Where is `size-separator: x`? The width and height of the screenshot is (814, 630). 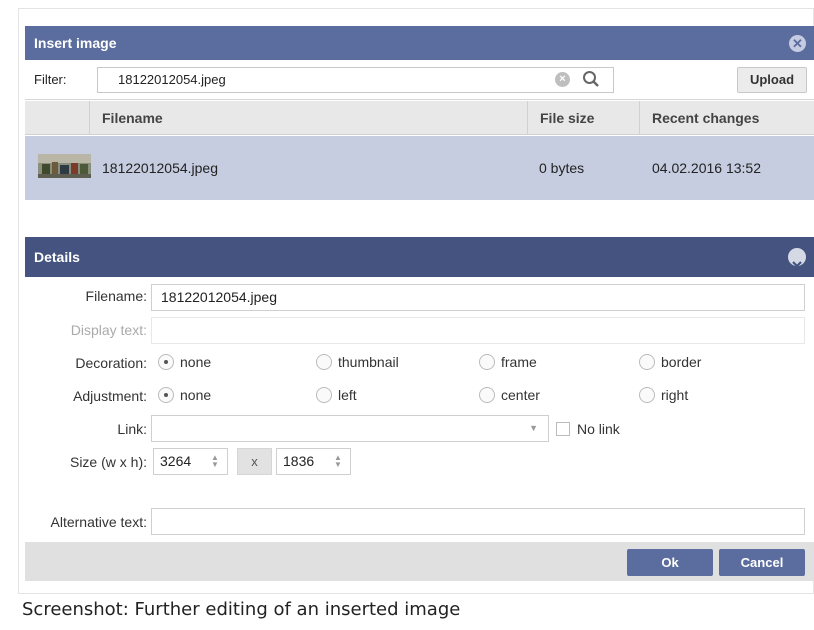
size-separator: x is located at coordinates (254, 461).